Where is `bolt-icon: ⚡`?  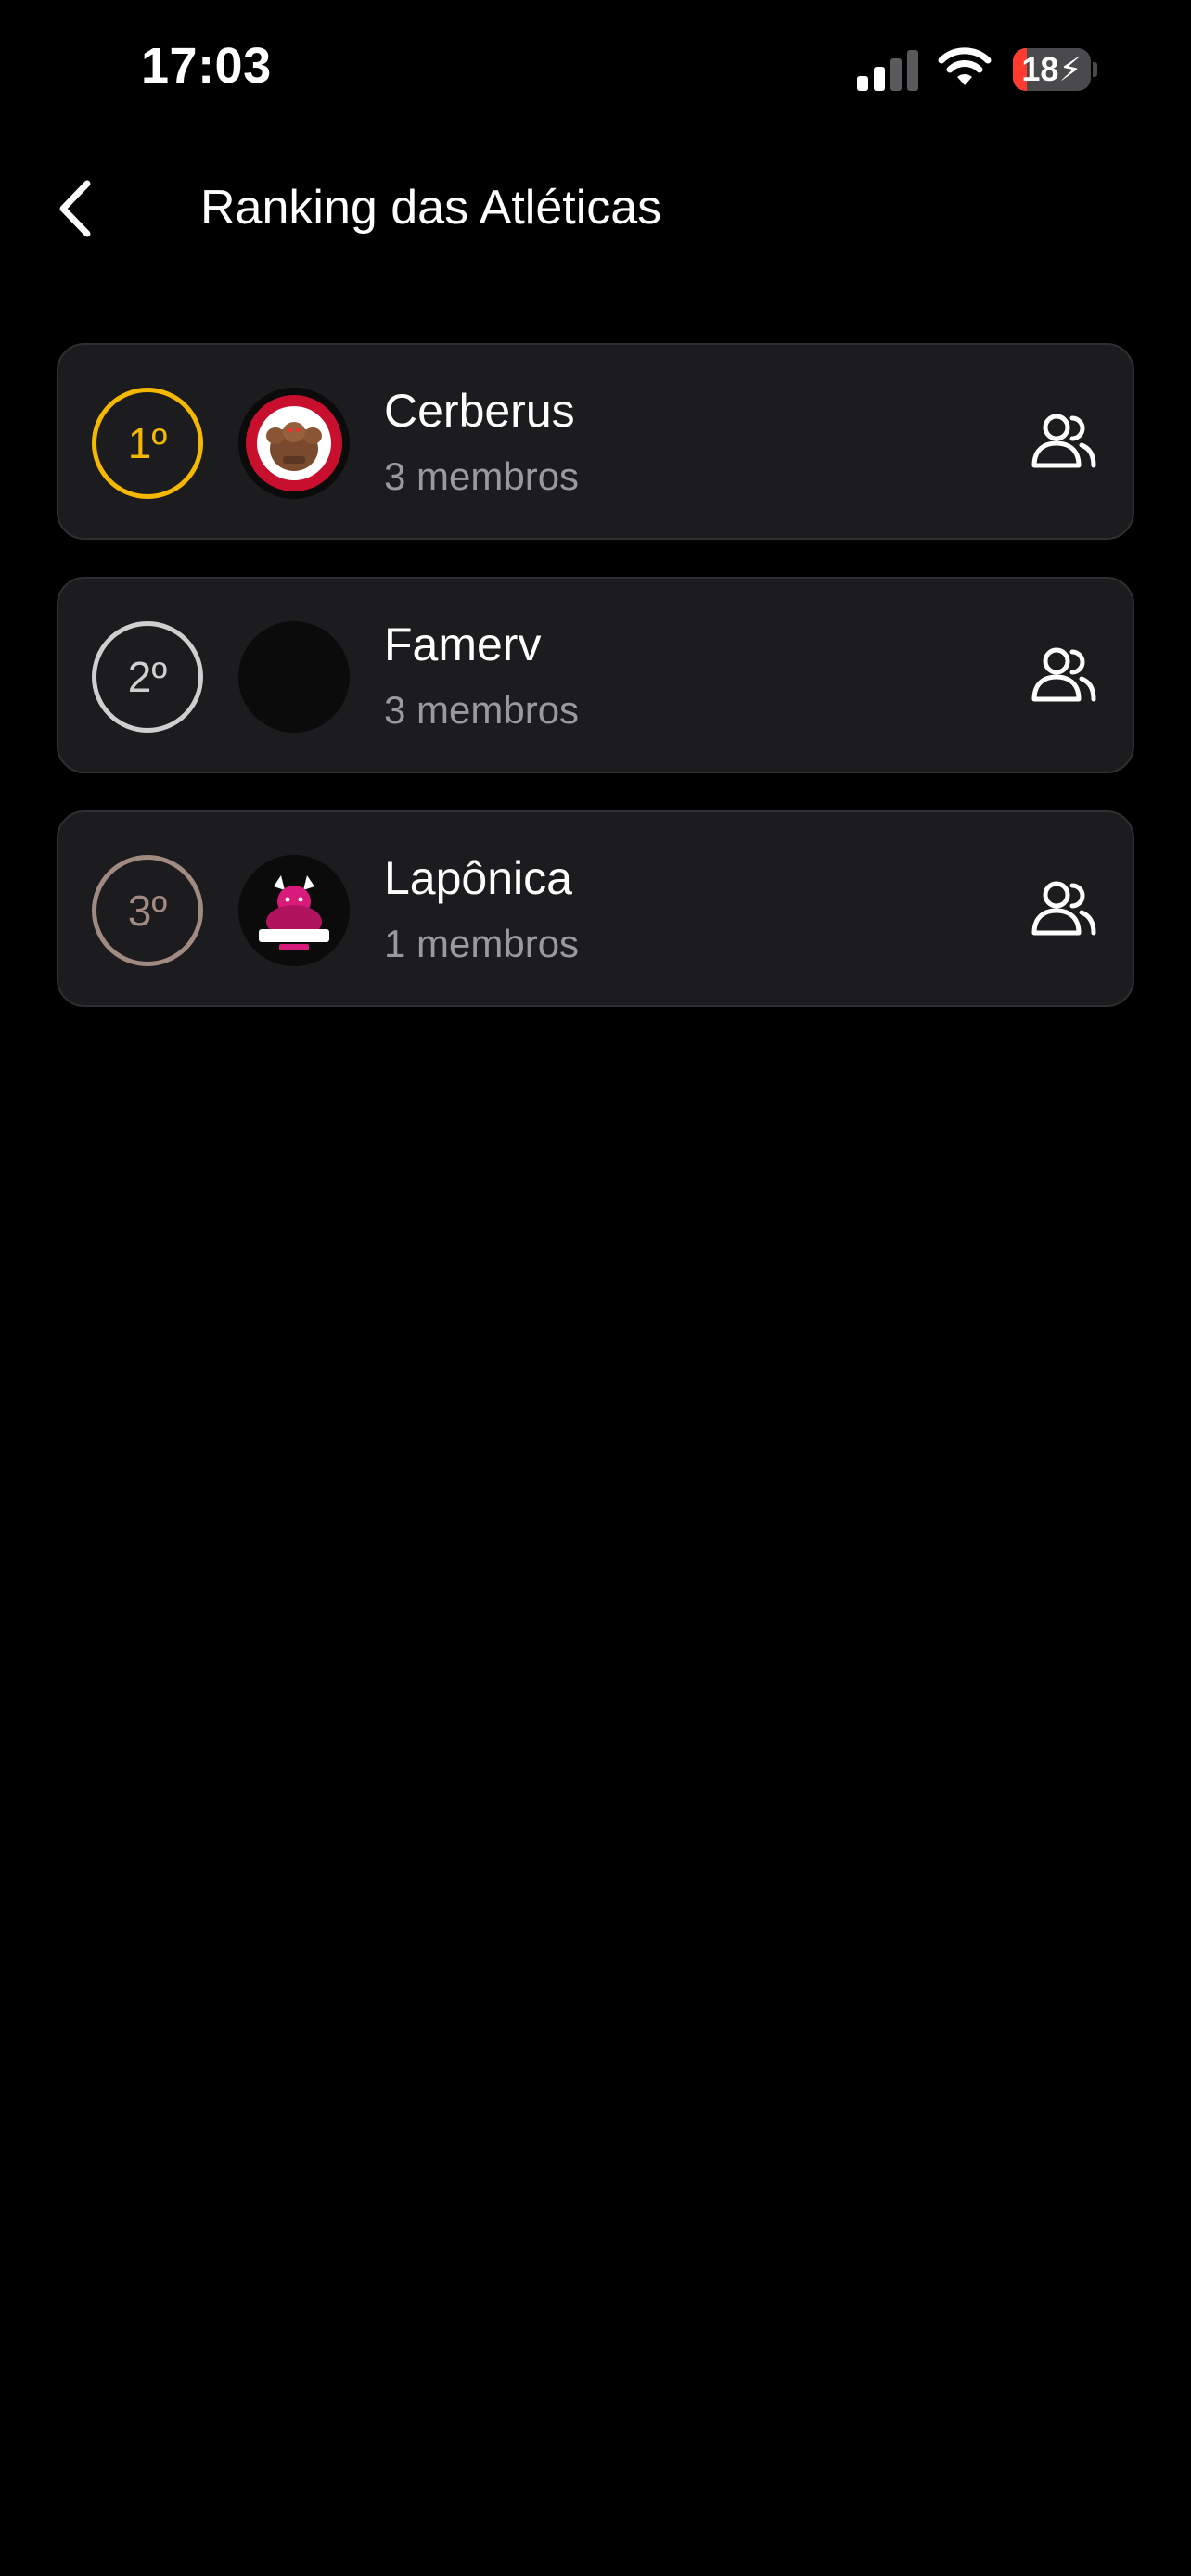
bolt-icon: ⚡ is located at coordinates (1070, 69).